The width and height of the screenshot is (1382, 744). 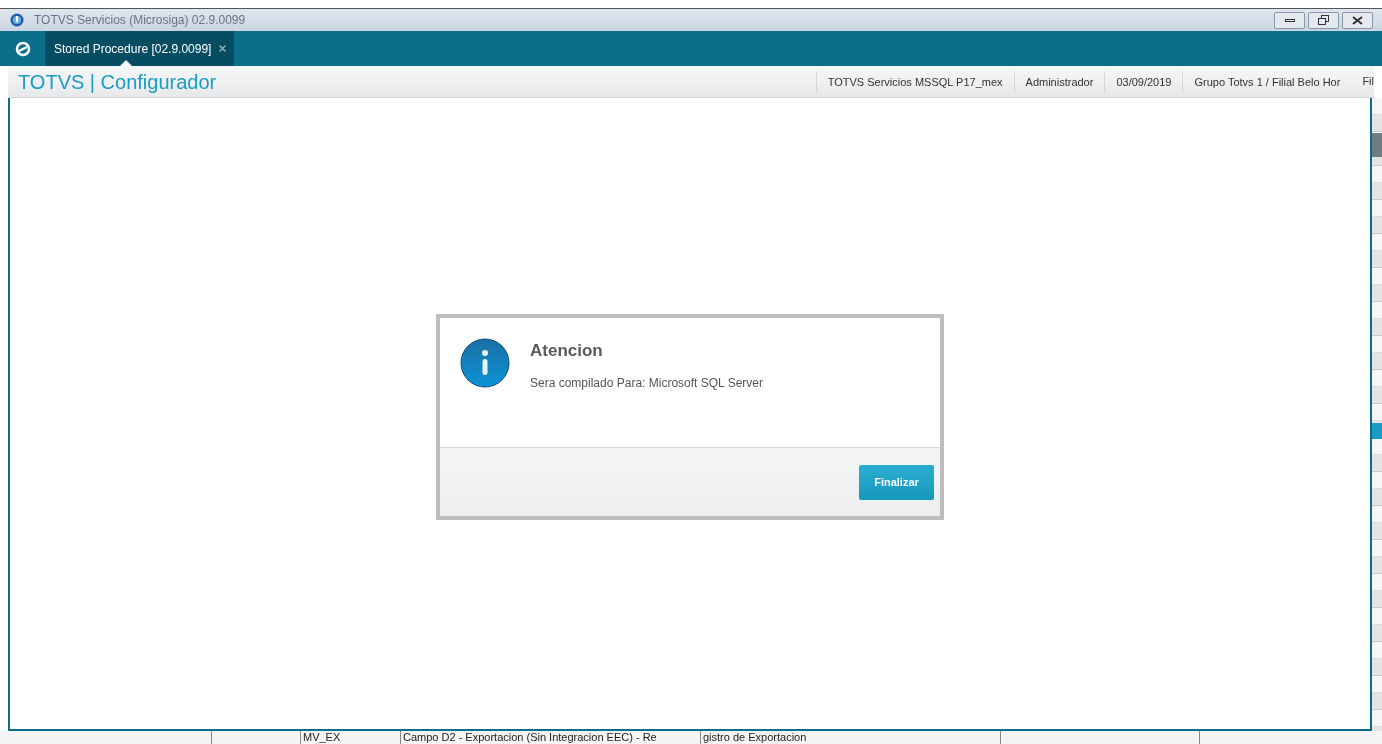 I want to click on dialog-title: Atencion, so click(x=567, y=351).